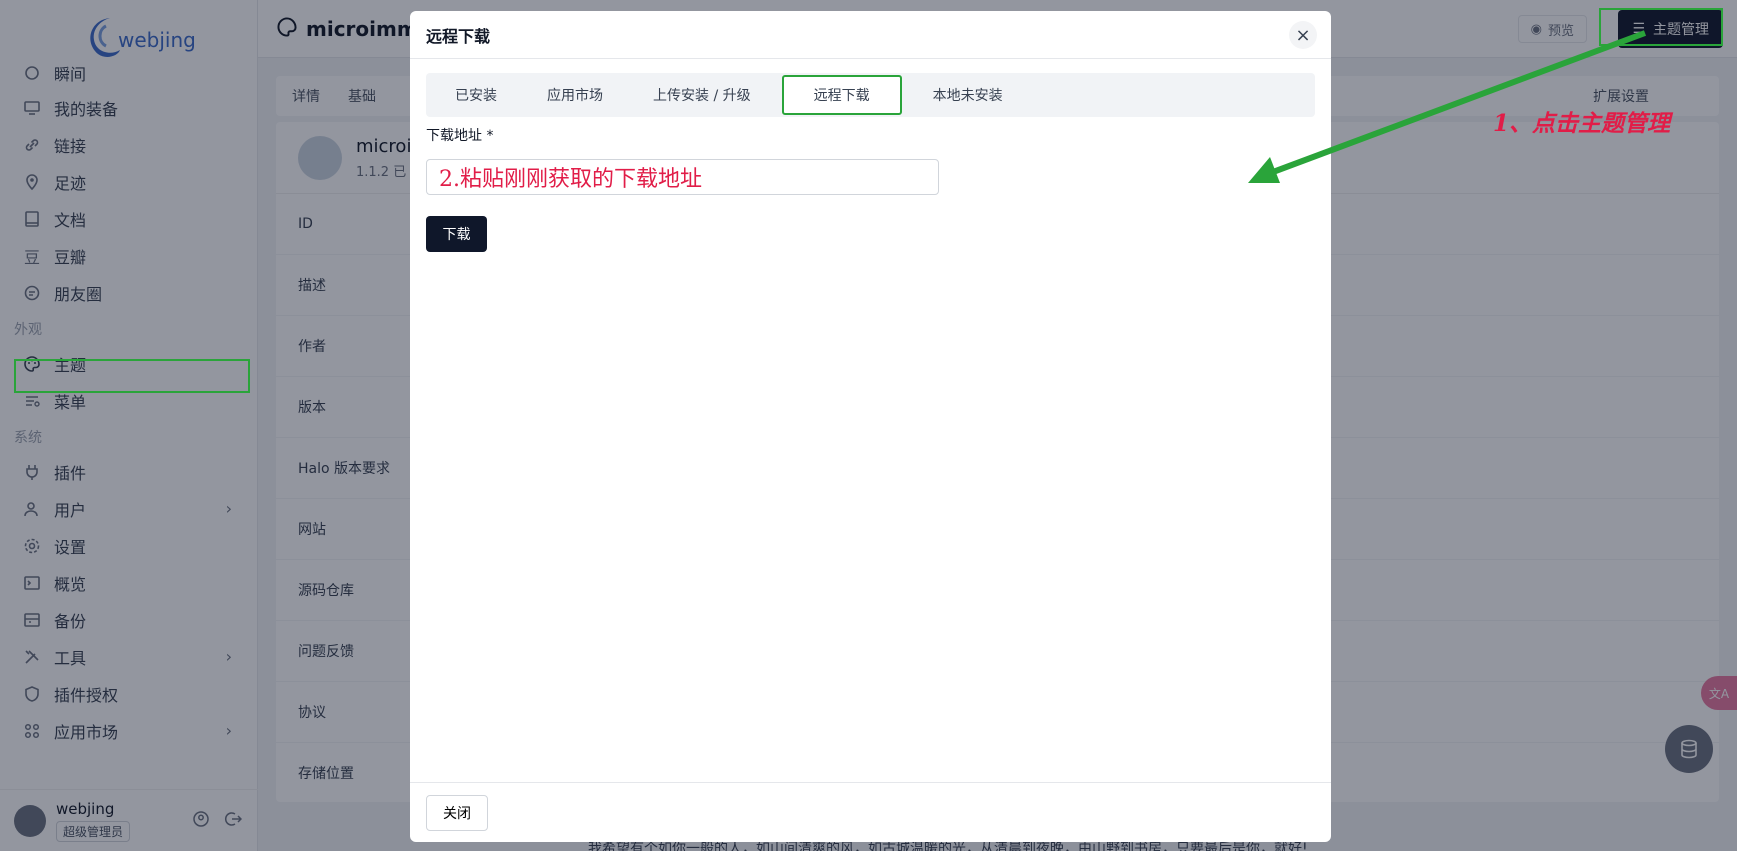 This screenshot has height=851, width=1737. I want to click on download-url-label: 下载地址 *, so click(460, 136).